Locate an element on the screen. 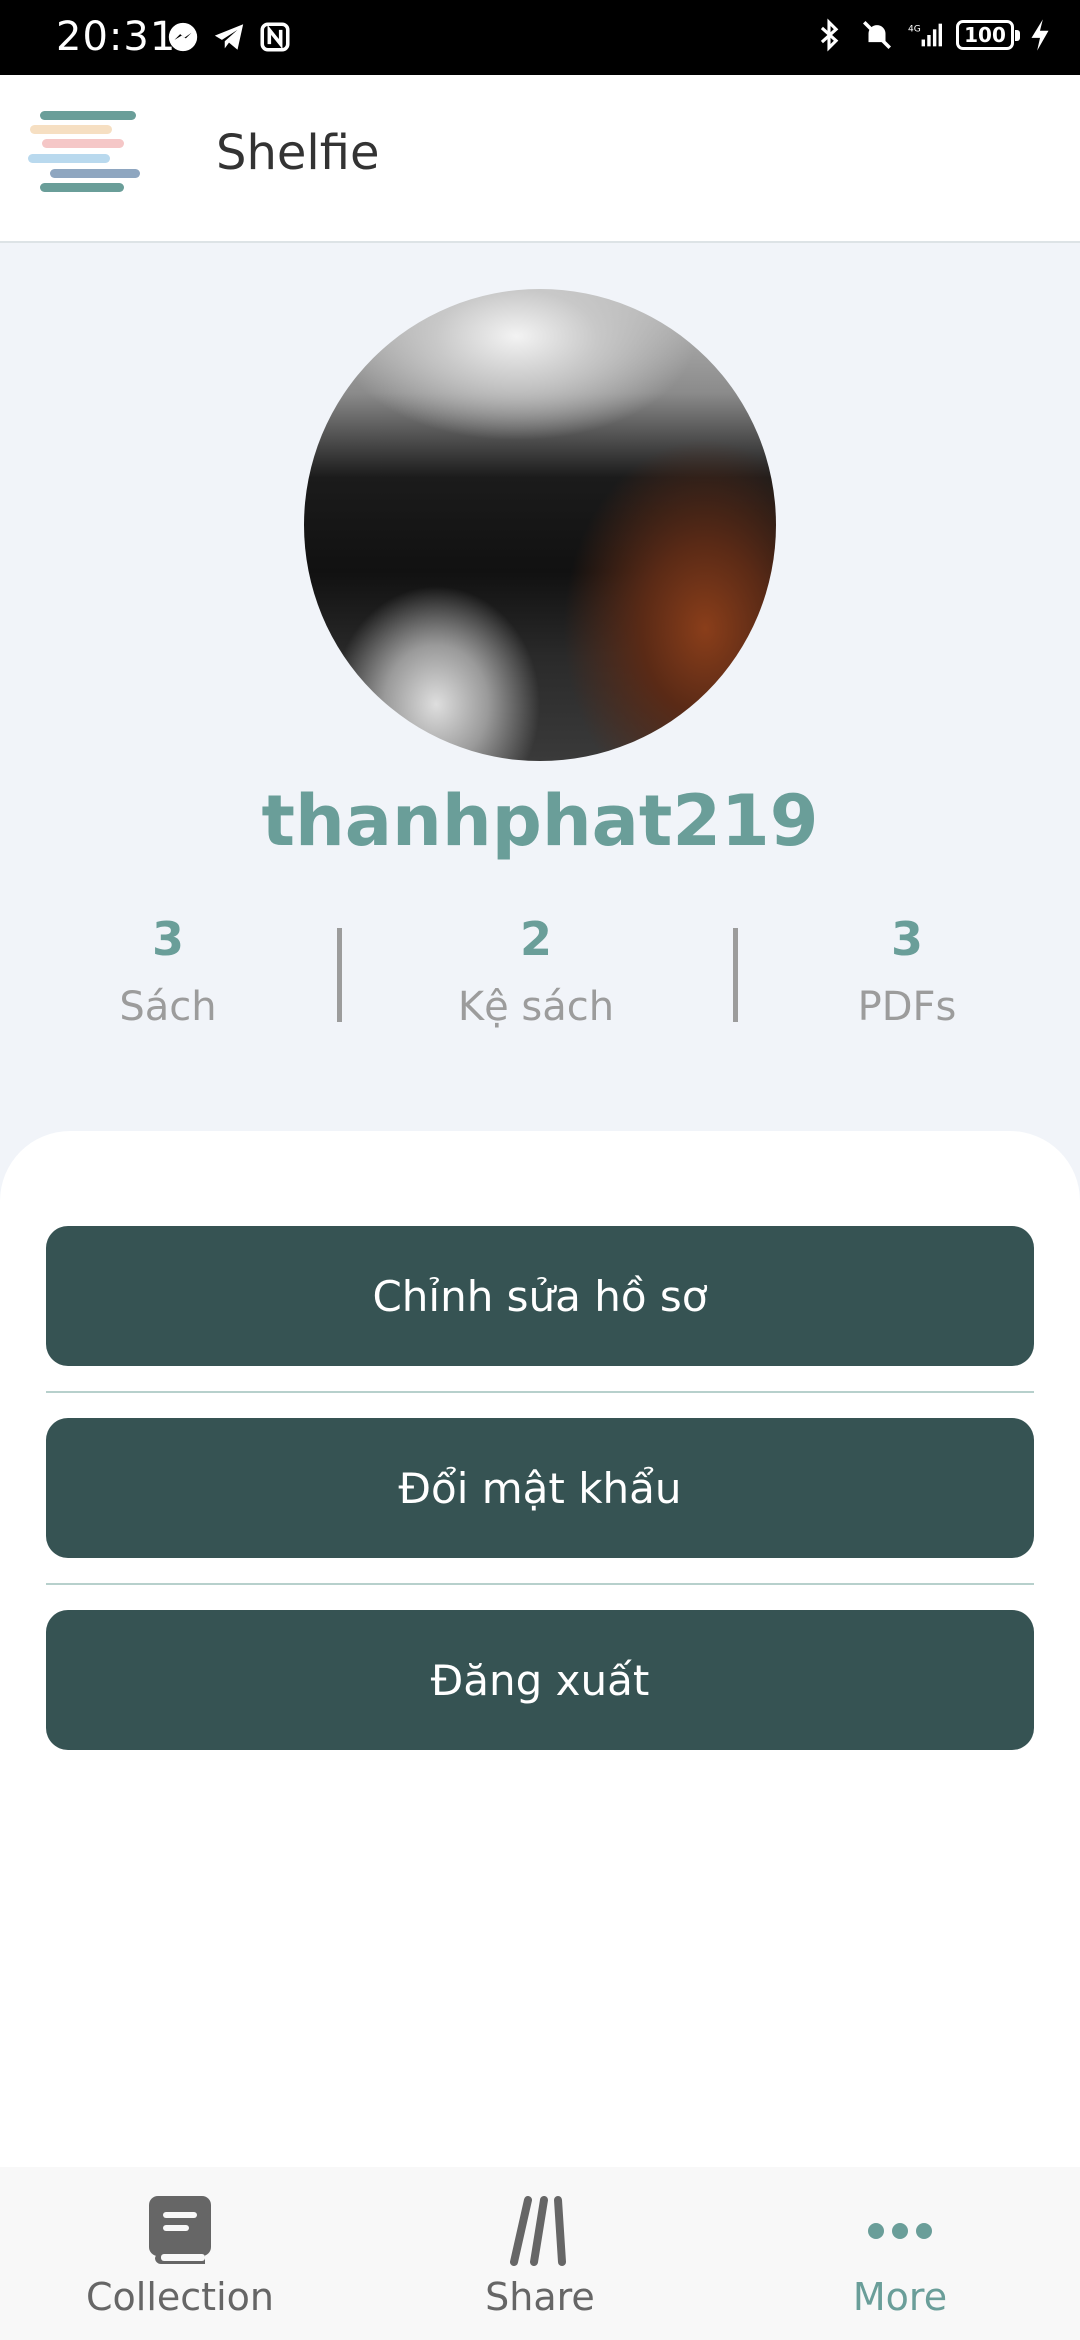  bluetooth-icon is located at coordinates (829, 35).